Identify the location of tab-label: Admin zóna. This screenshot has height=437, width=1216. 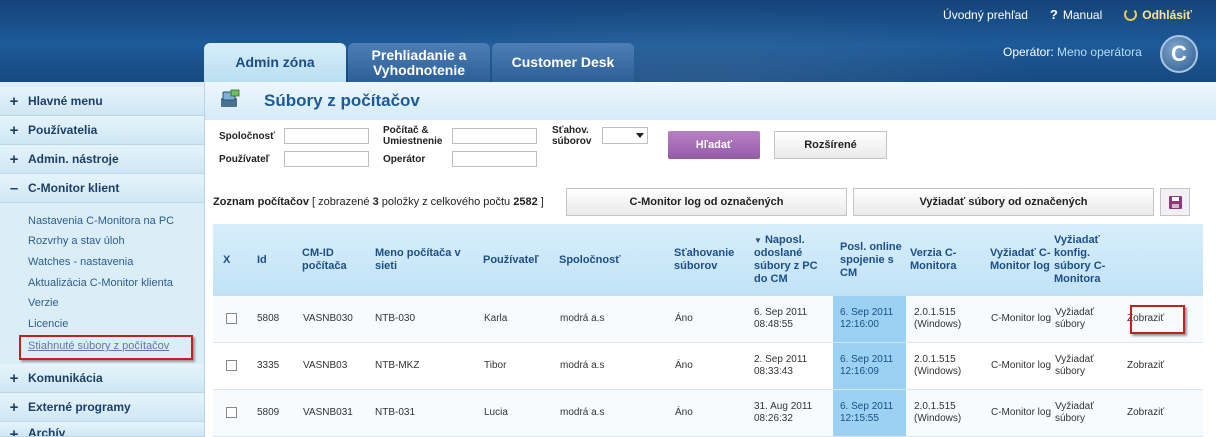
(275, 62).